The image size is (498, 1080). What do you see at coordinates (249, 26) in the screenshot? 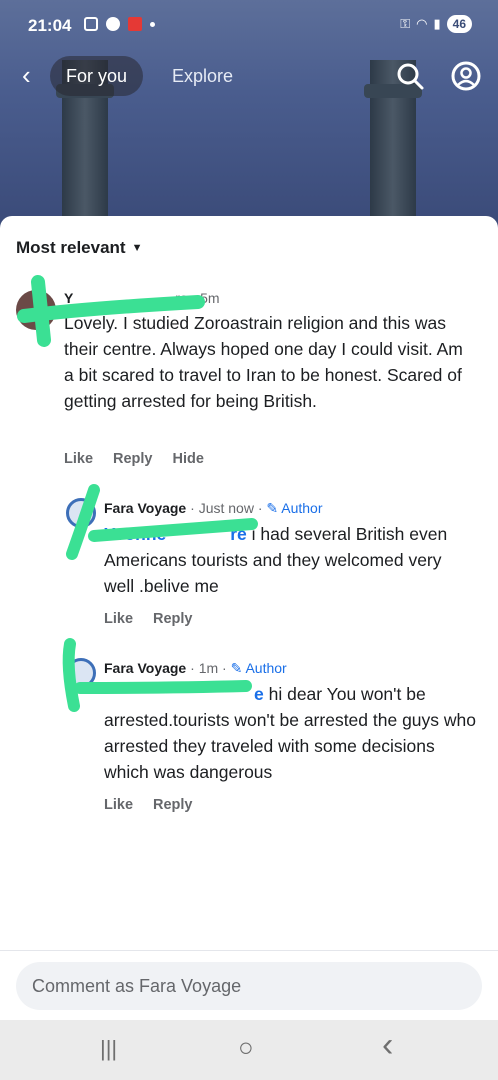
I see `status-bar: 21:04 ⚿ ◠ ▮ 46` at bounding box center [249, 26].